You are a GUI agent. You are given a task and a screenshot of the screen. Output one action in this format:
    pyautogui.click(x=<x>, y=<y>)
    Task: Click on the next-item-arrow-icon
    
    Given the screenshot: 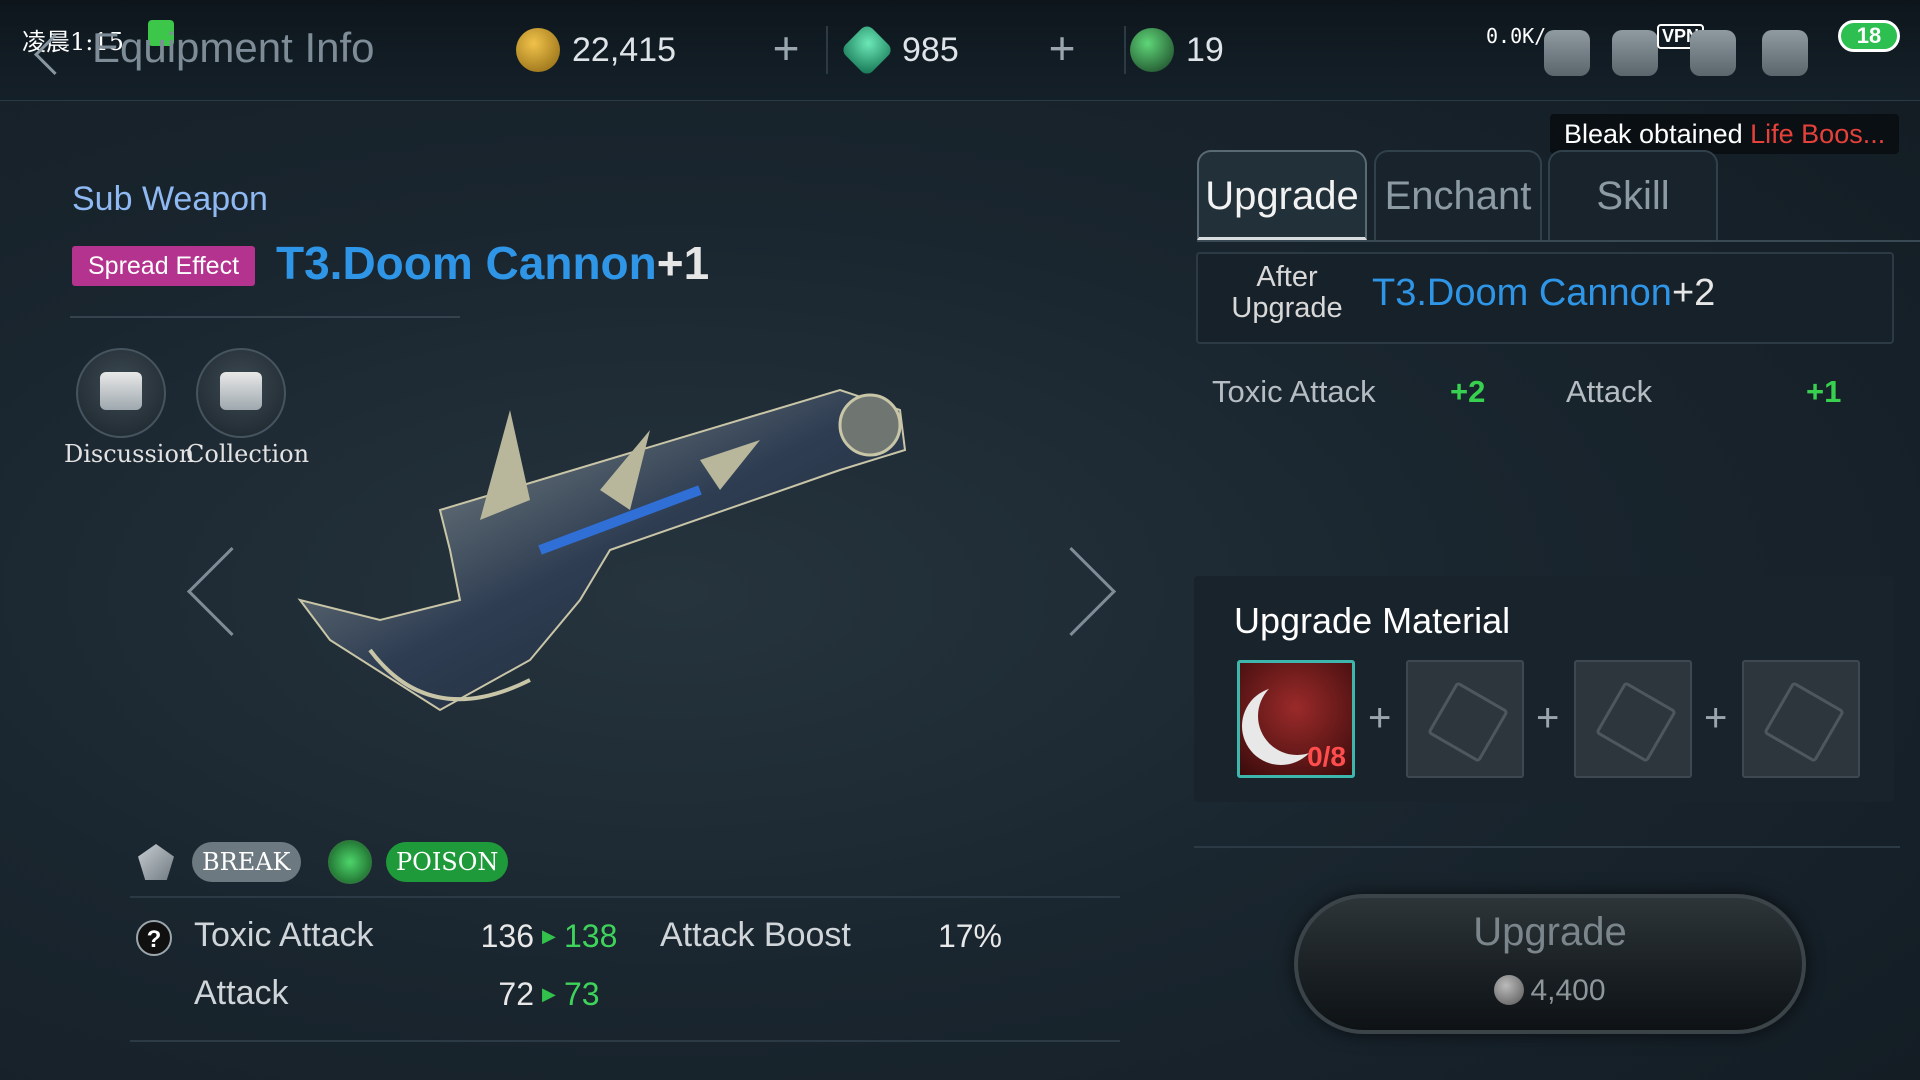 What is the action you would take?
    pyautogui.click(x=1071, y=591)
    